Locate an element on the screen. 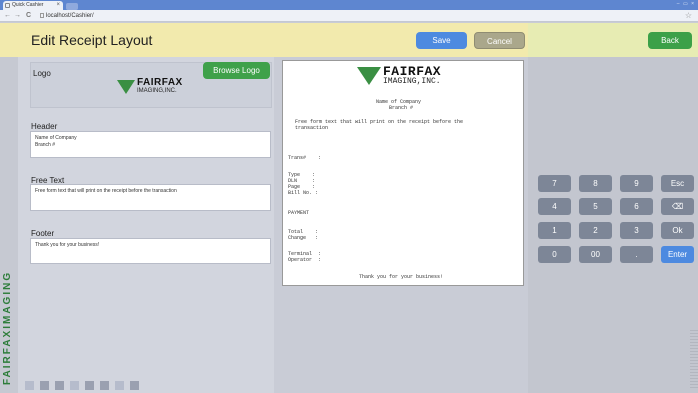  logo-label: Logo is located at coordinates (42, 73).